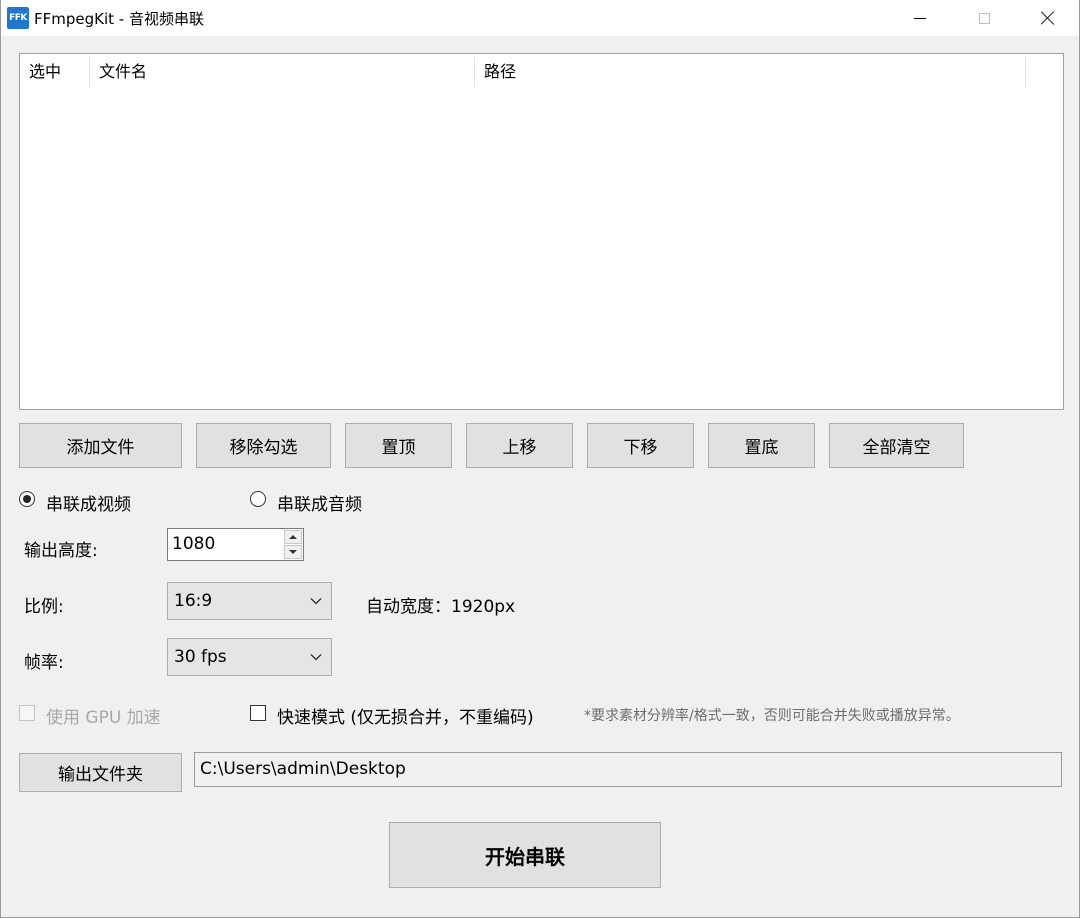 This screenshot has height=918, width=1080. Describe the element at coordinates (525, 855) in the screenshot. I see `start-concat-button: 开始串联` at that location.